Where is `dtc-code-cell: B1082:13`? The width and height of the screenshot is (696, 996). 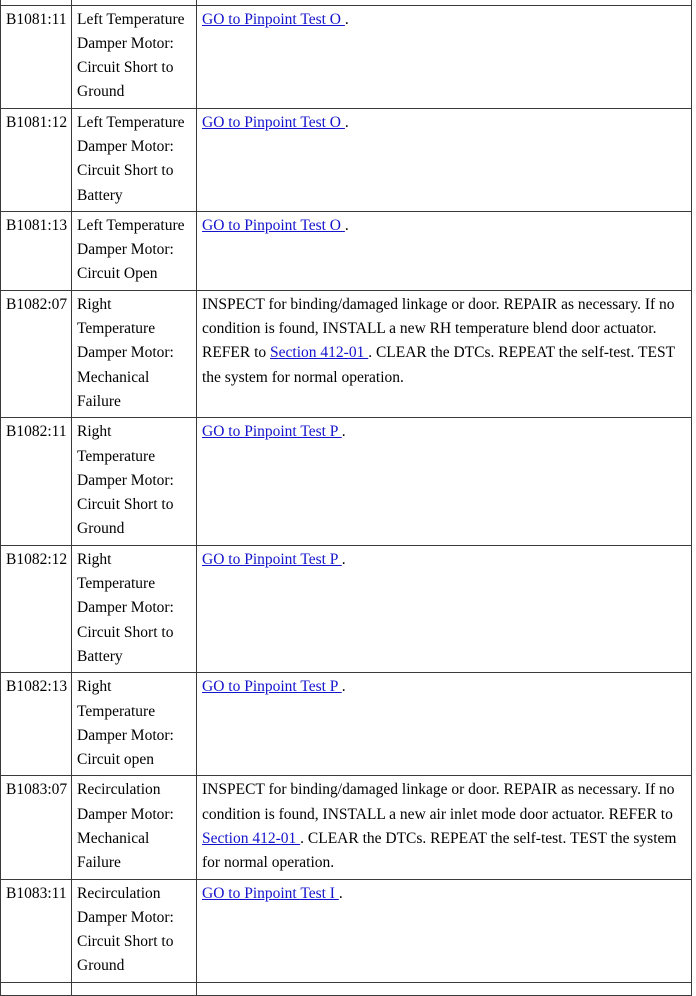 dtc-code-cell: B1082:13 is located at coordinates (36, 724).